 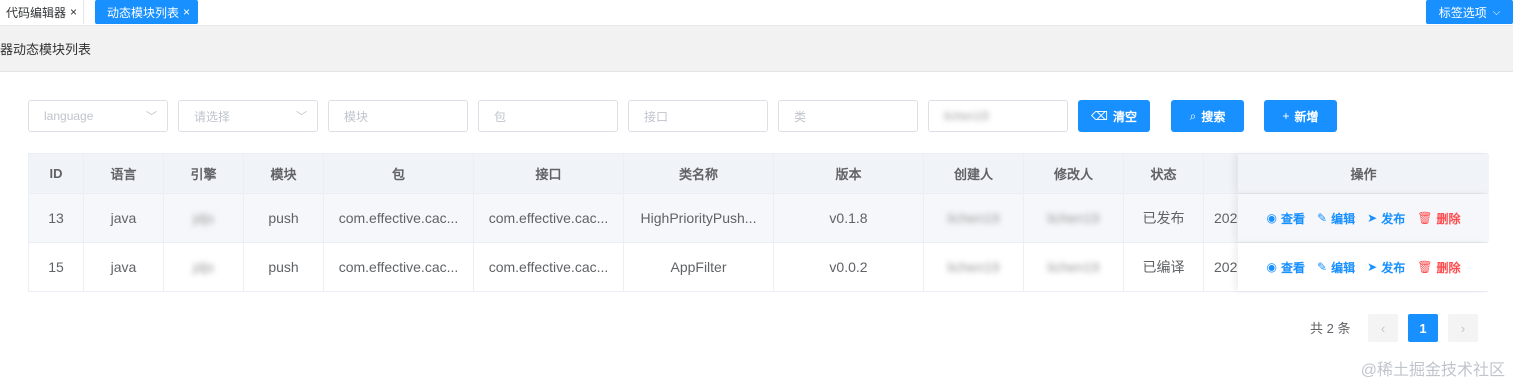 I want to click on view-label: 查看, so click(x=1293, y=267).